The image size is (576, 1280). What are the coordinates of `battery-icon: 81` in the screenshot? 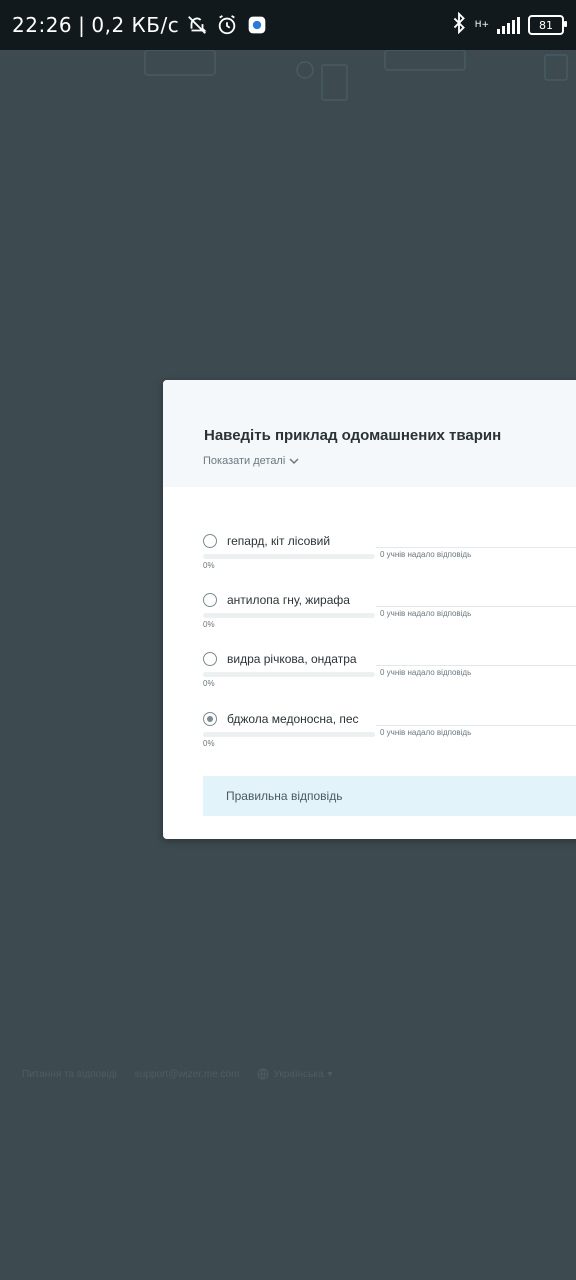 It's located at (547, 25).